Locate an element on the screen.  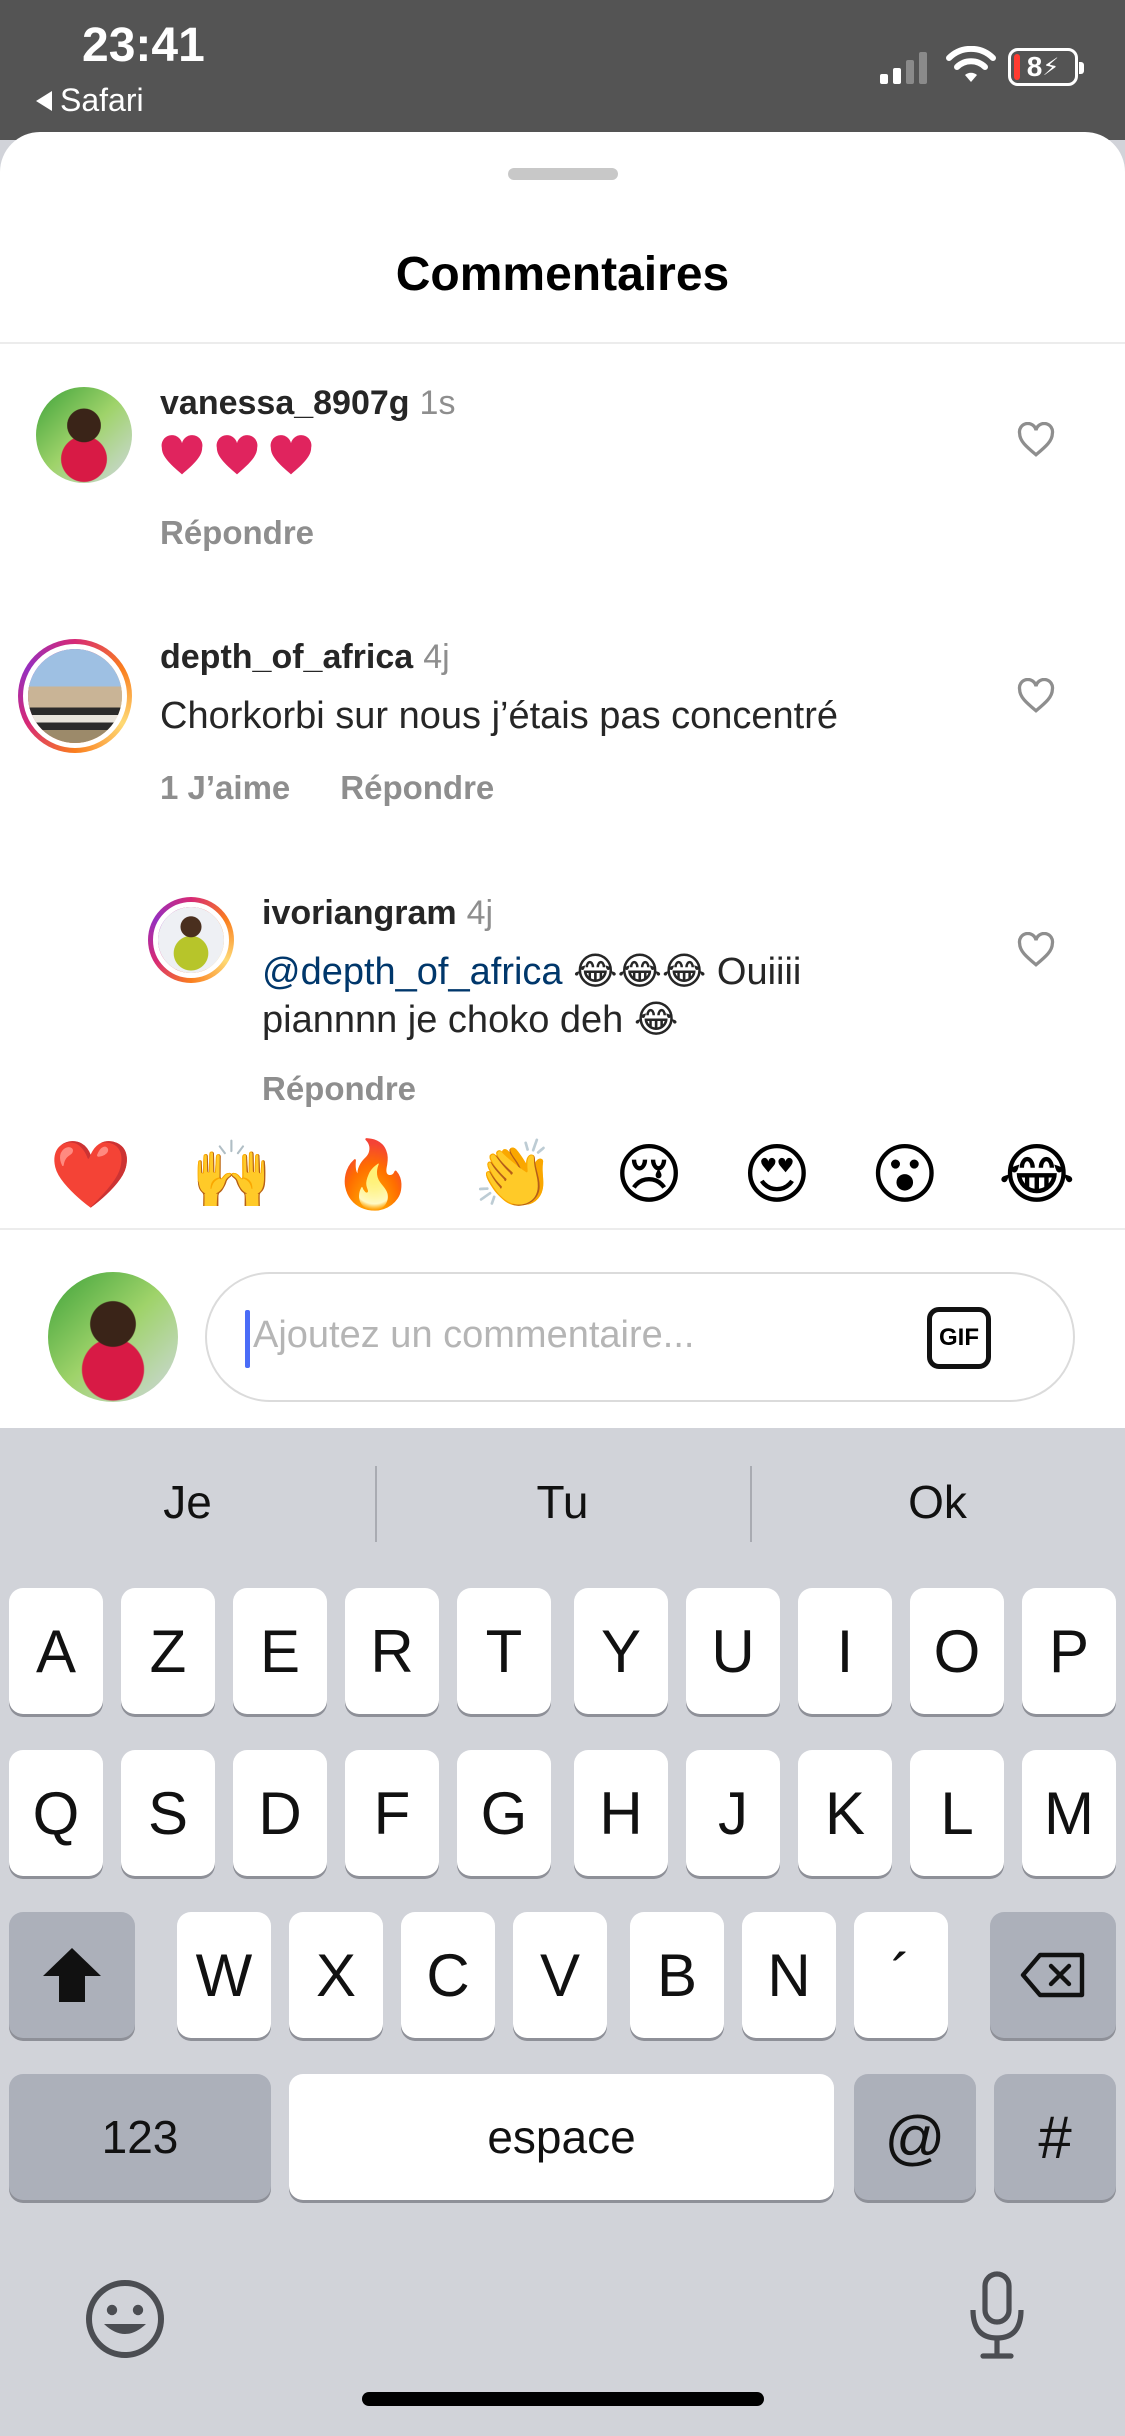
battery-icon: 8 ⚡ is located at coordinates (1046, 67).